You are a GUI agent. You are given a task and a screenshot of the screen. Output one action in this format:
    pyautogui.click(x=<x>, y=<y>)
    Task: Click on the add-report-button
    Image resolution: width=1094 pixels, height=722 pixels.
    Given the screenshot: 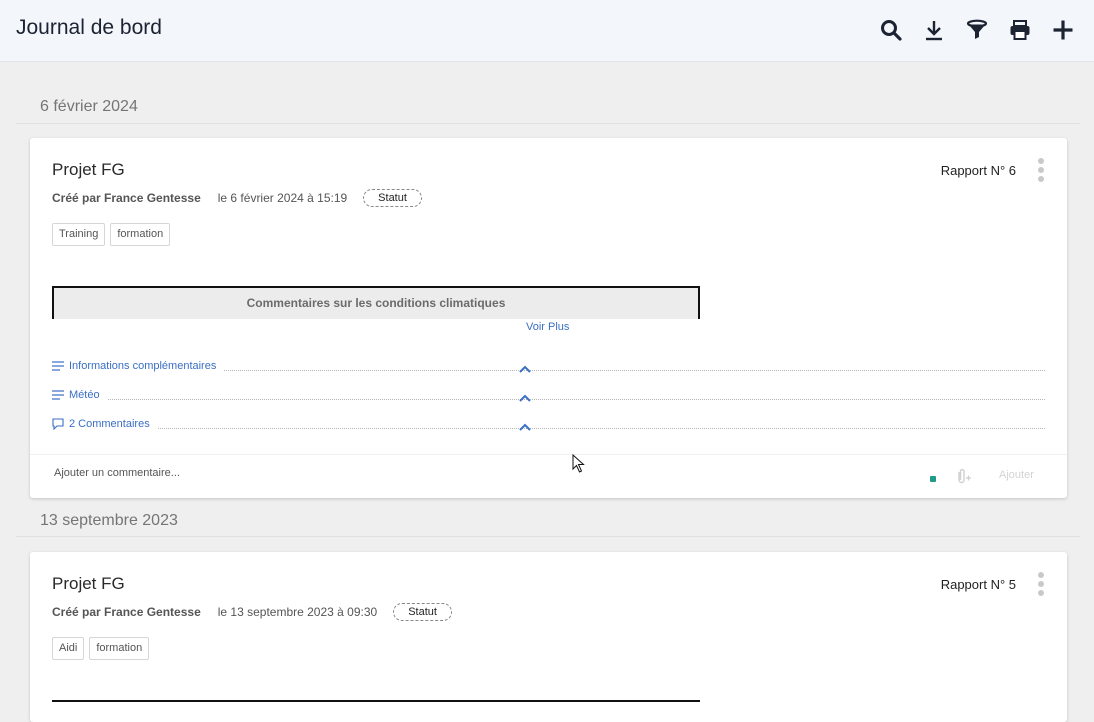 What is the action you would take?
    pyautogui.click(x=1062, y=30)
    